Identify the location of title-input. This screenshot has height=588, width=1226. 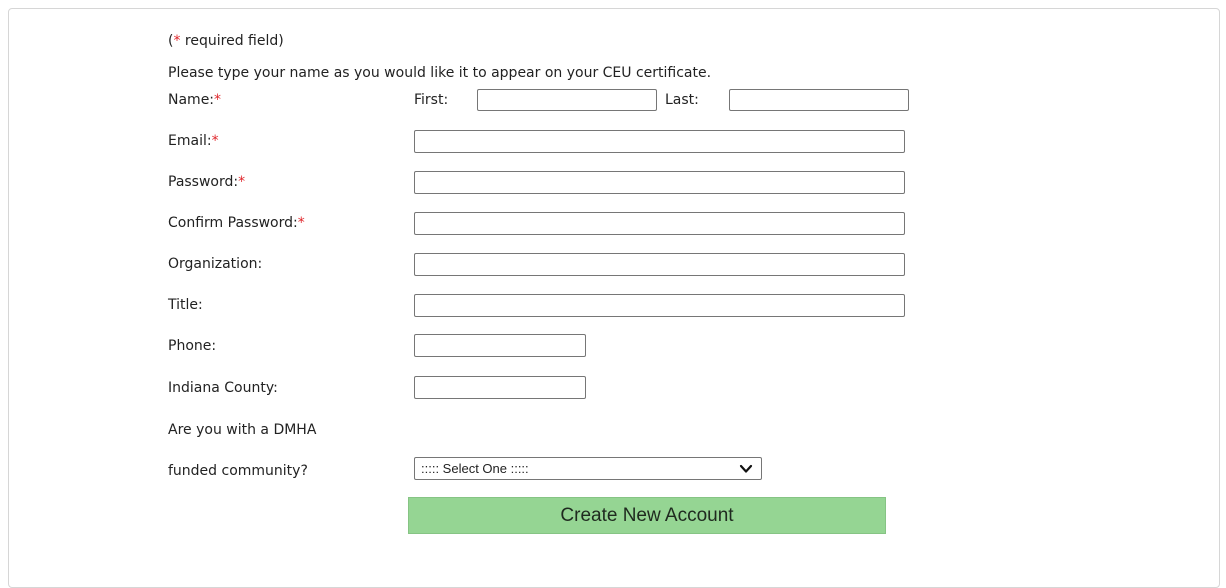
(659, 305).